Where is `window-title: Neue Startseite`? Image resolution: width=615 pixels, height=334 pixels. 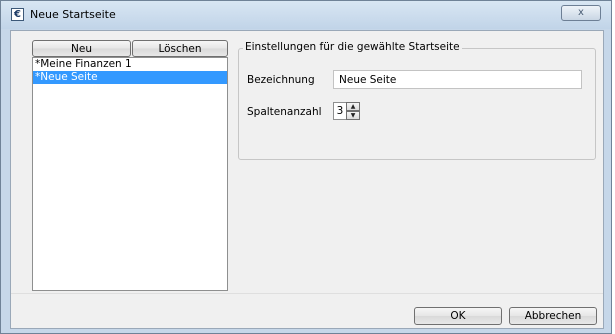
window-title: Neue Startseite is located at coordinates (73, 14).